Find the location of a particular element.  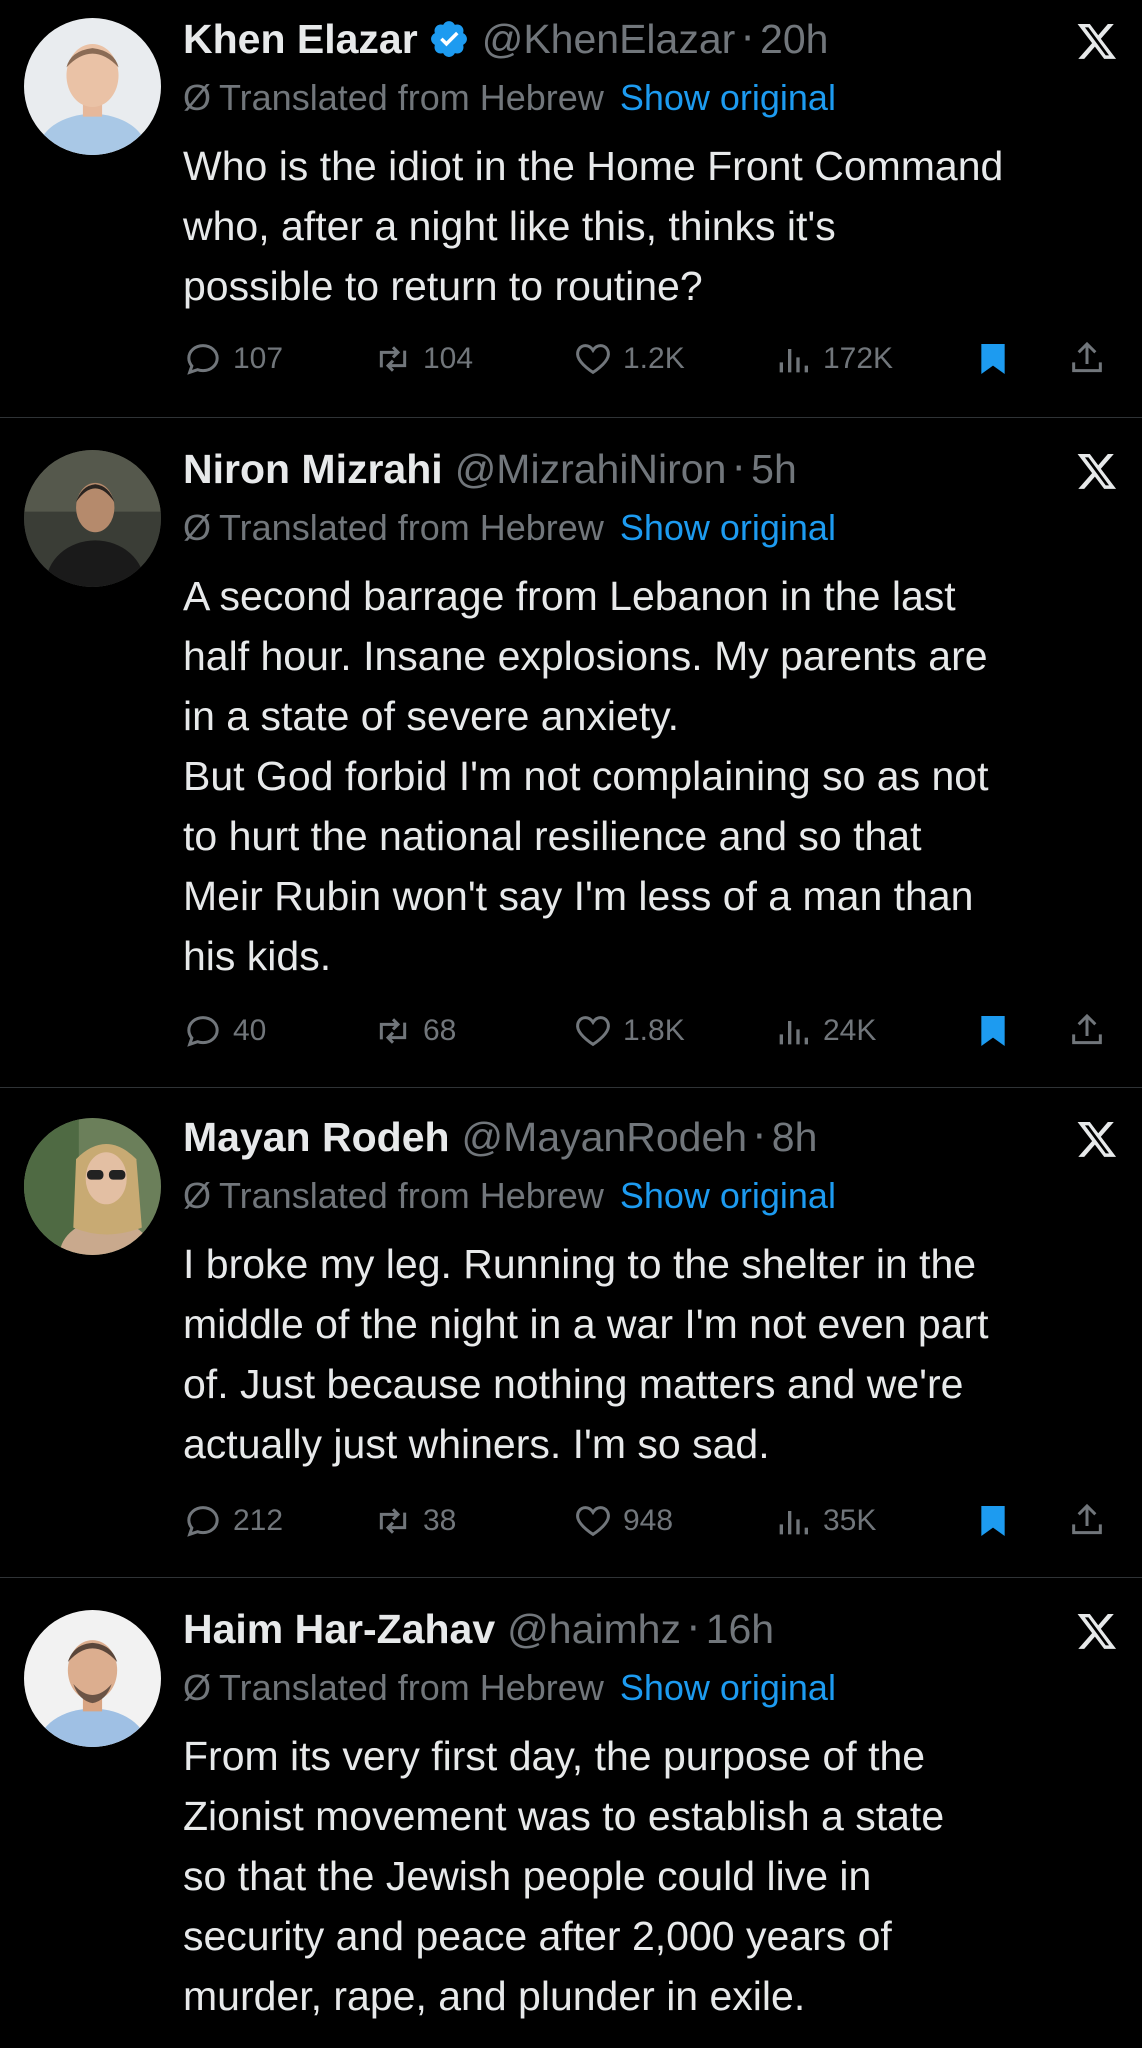

views-button: 35K is located at coordinates (824, 1521).